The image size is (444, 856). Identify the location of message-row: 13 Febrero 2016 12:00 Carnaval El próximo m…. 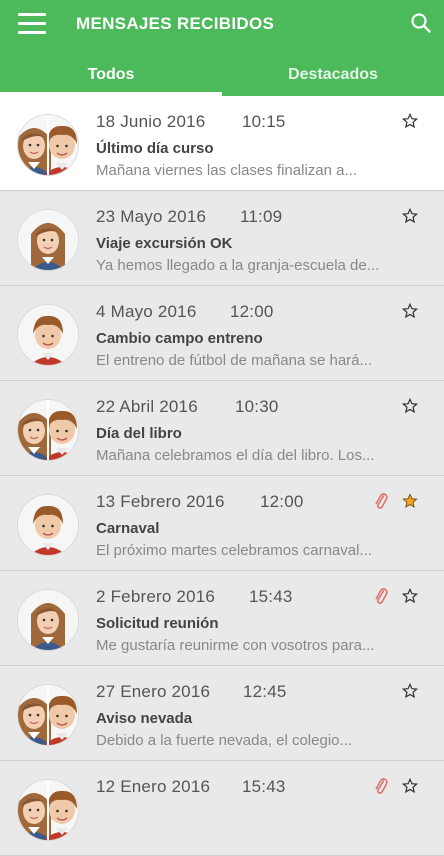
(222, 523).